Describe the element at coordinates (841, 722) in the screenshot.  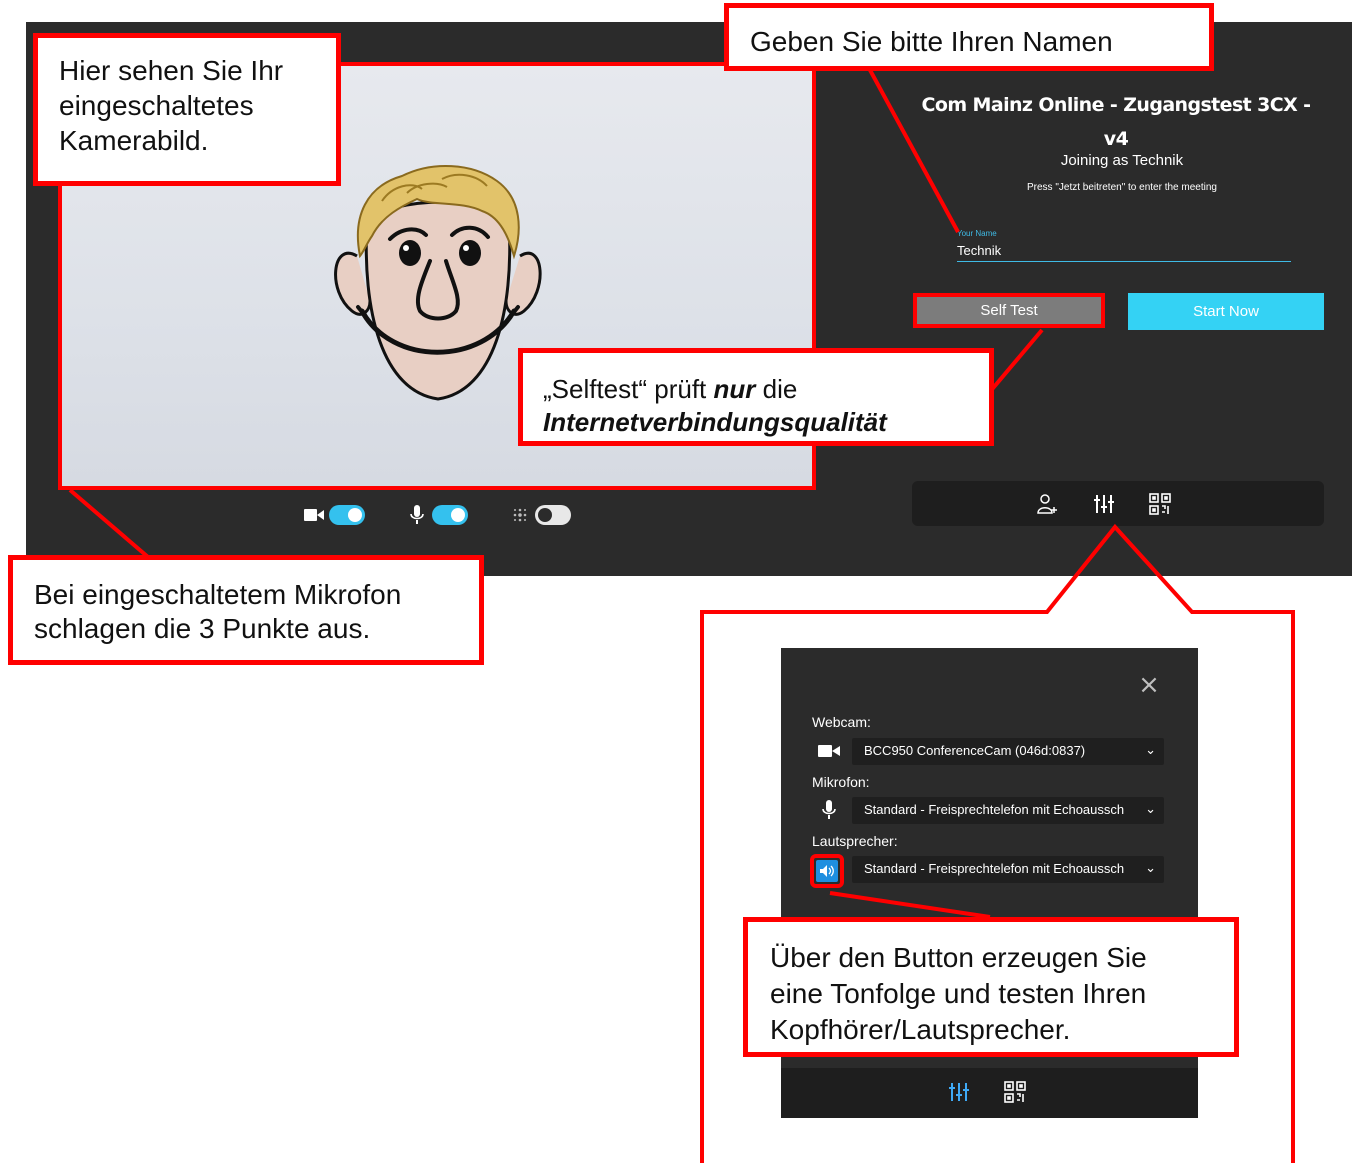
I see `webcam-label: Webcam:` at that location.